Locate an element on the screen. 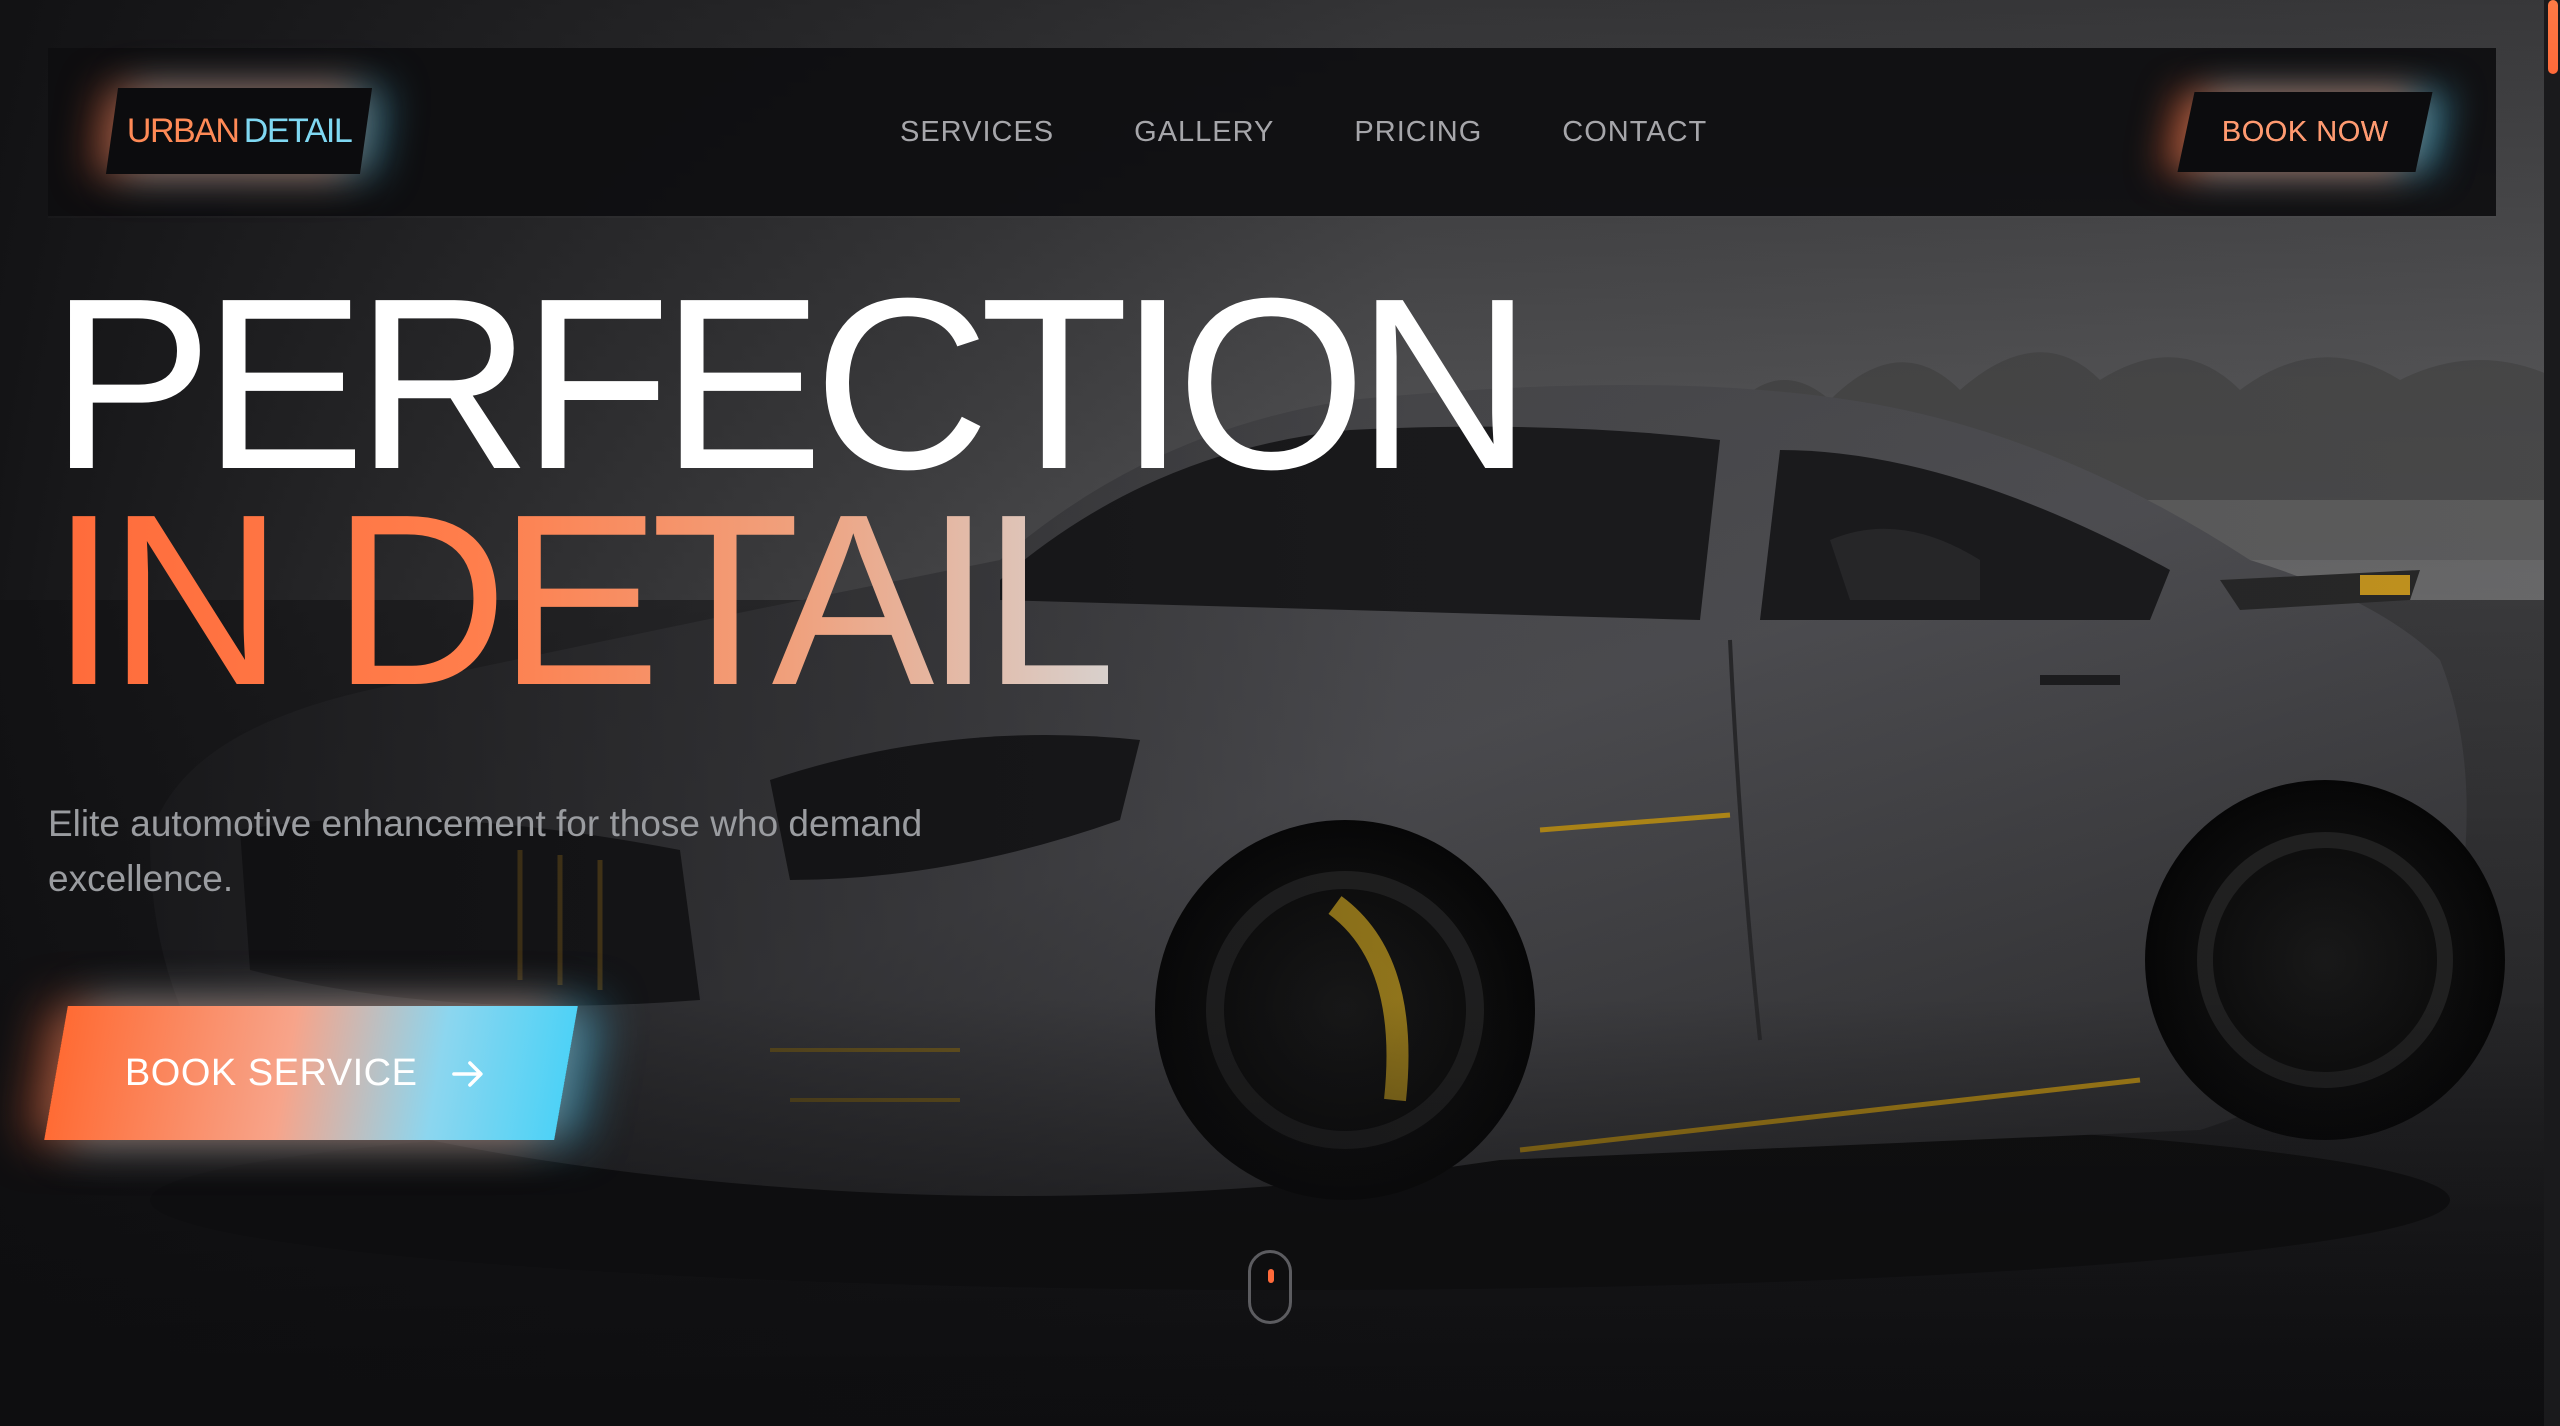 This screenshot has height=1426, width=2560. book-now-label: BOOK NOW is located at coordinates (2305, 131).